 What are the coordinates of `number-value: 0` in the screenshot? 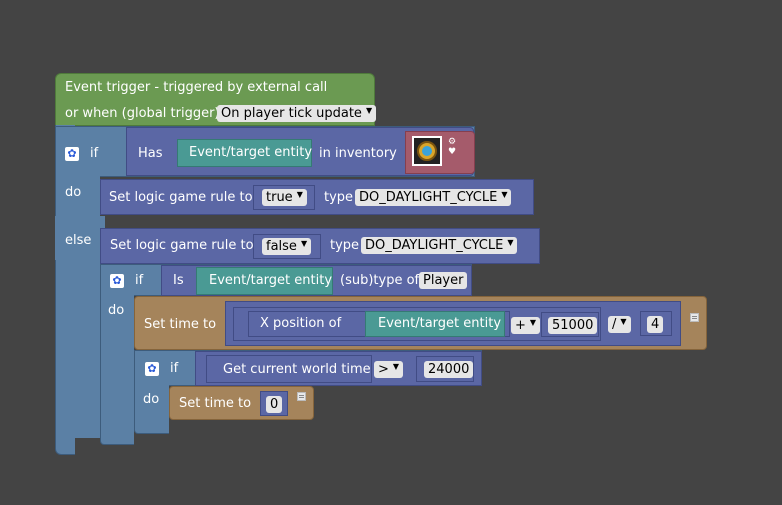 It's located at (274, 404).